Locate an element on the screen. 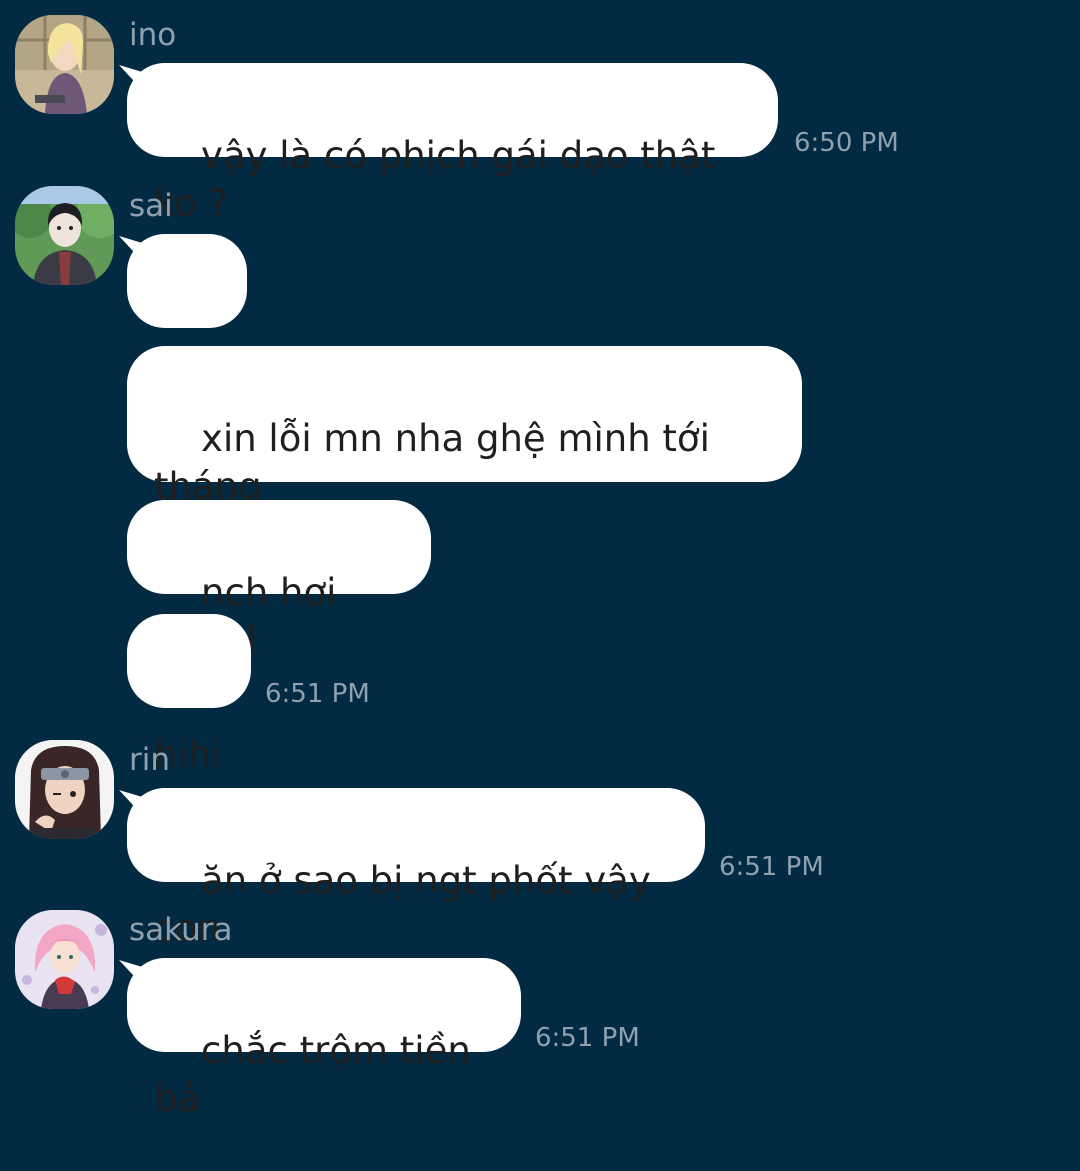  message-text: vậy là có phịch gái dạo thật ko ? is located at coordinates (441, 179).